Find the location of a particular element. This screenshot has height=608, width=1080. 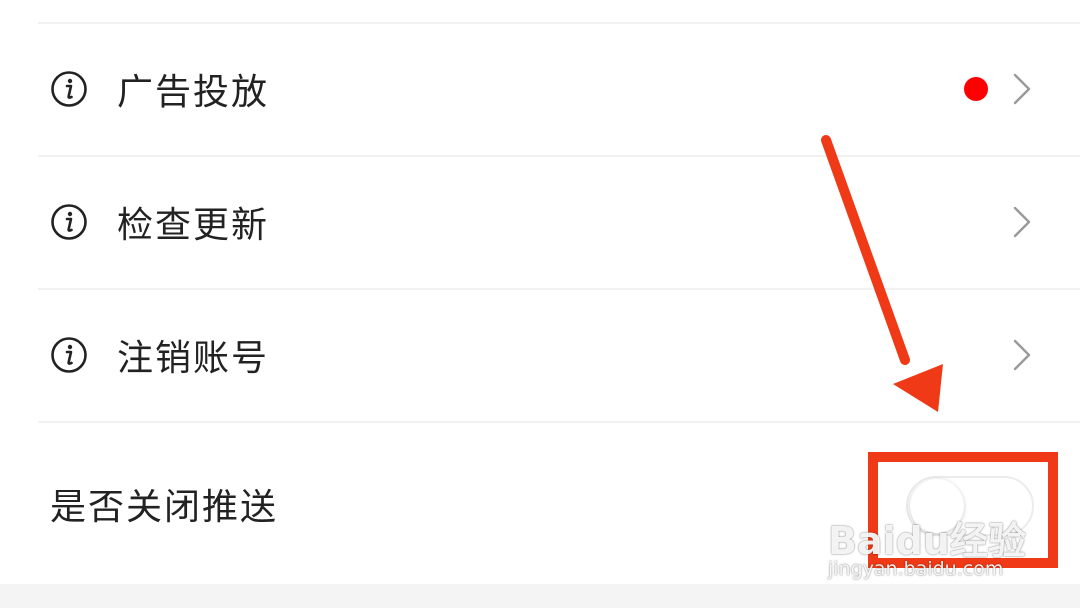

settings-item-label: 广告投放 is located at coordinates (193, 92).